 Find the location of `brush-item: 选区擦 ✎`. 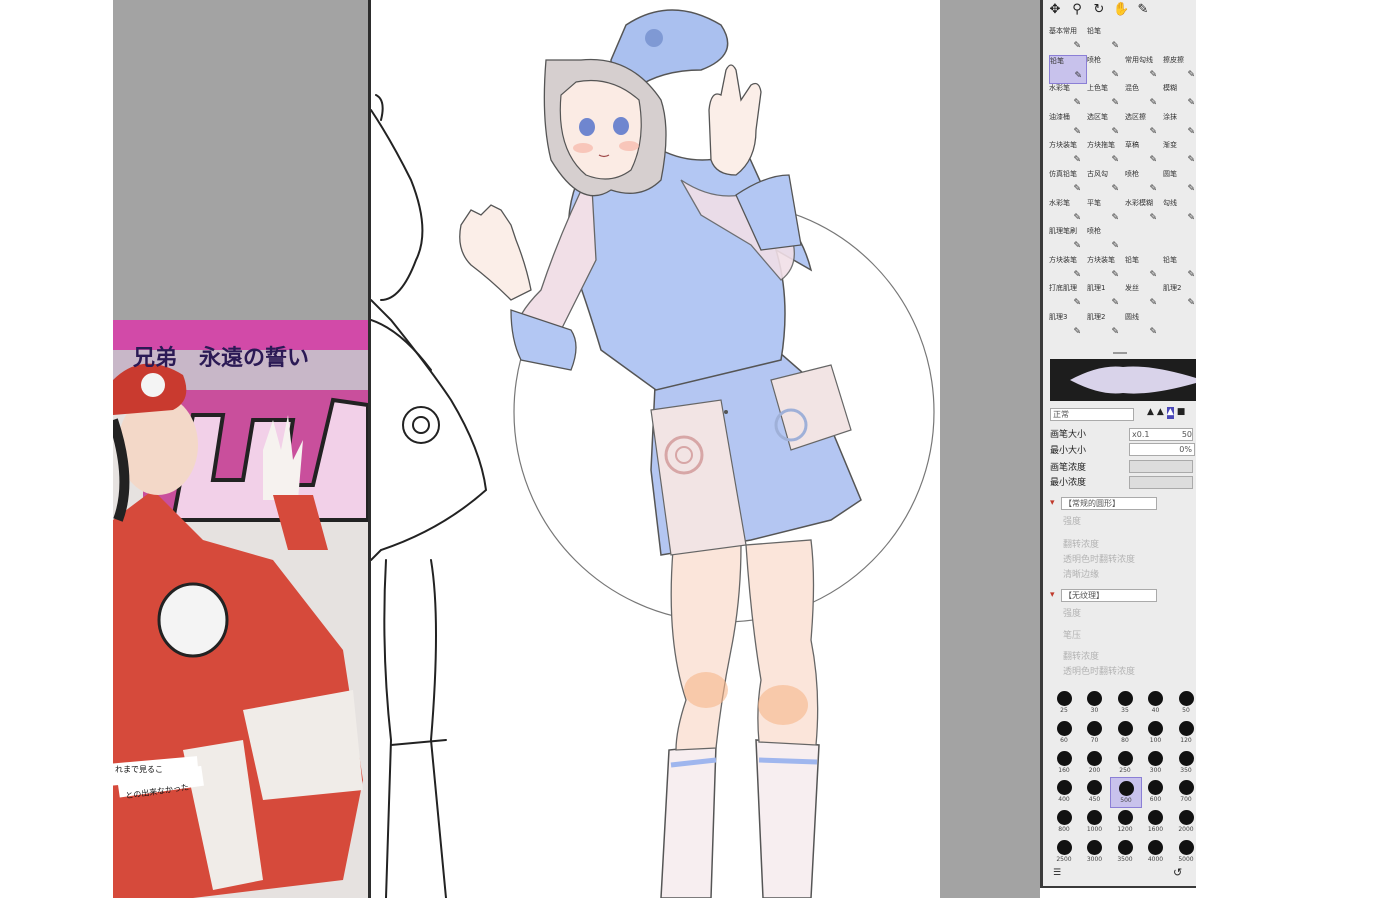

brush-item: 选区擦 ✎ is located at coordinates (1143, 125).